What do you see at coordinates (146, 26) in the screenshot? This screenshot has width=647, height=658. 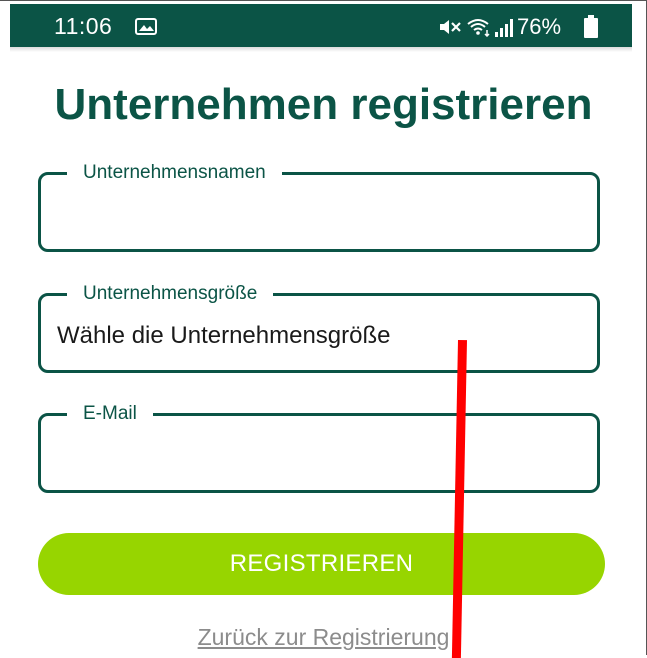 I see `image-icon` at bounding box center [146, 26].